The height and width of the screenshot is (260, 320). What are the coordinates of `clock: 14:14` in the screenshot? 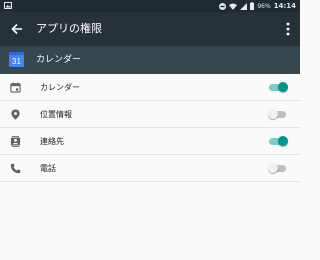 It's located at (284, 6).